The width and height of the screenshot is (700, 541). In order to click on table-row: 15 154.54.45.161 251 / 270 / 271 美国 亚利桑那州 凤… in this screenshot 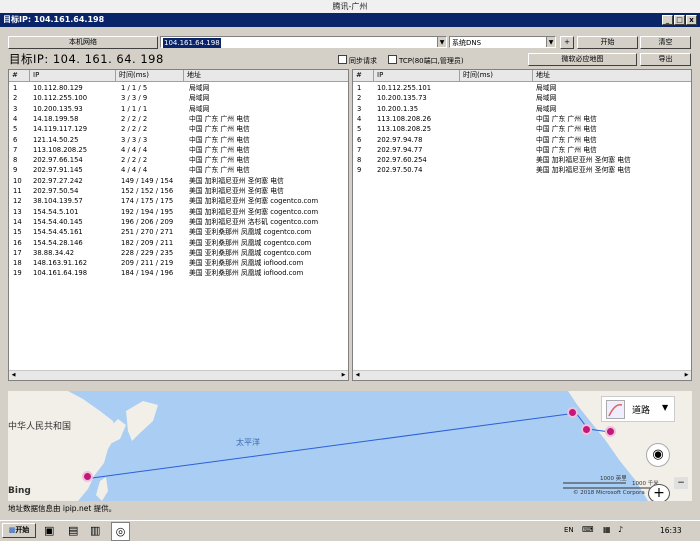, I will do `click(178, 232)`.